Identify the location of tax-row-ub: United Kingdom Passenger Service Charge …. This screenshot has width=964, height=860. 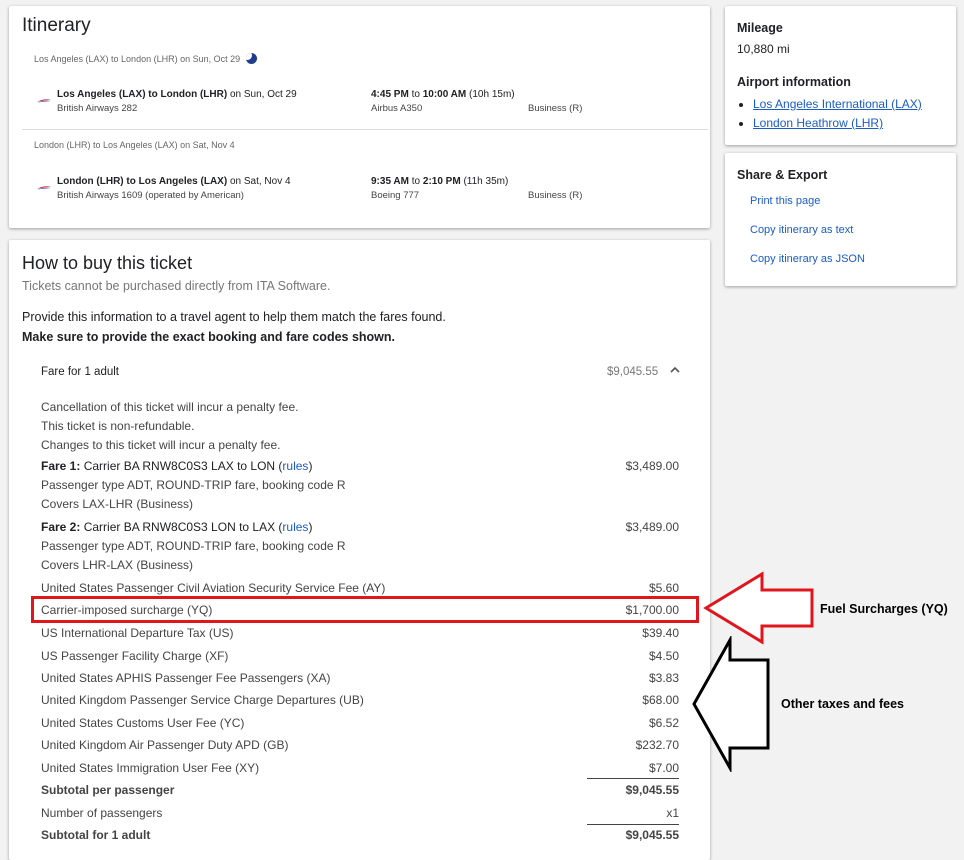
(360, 700).